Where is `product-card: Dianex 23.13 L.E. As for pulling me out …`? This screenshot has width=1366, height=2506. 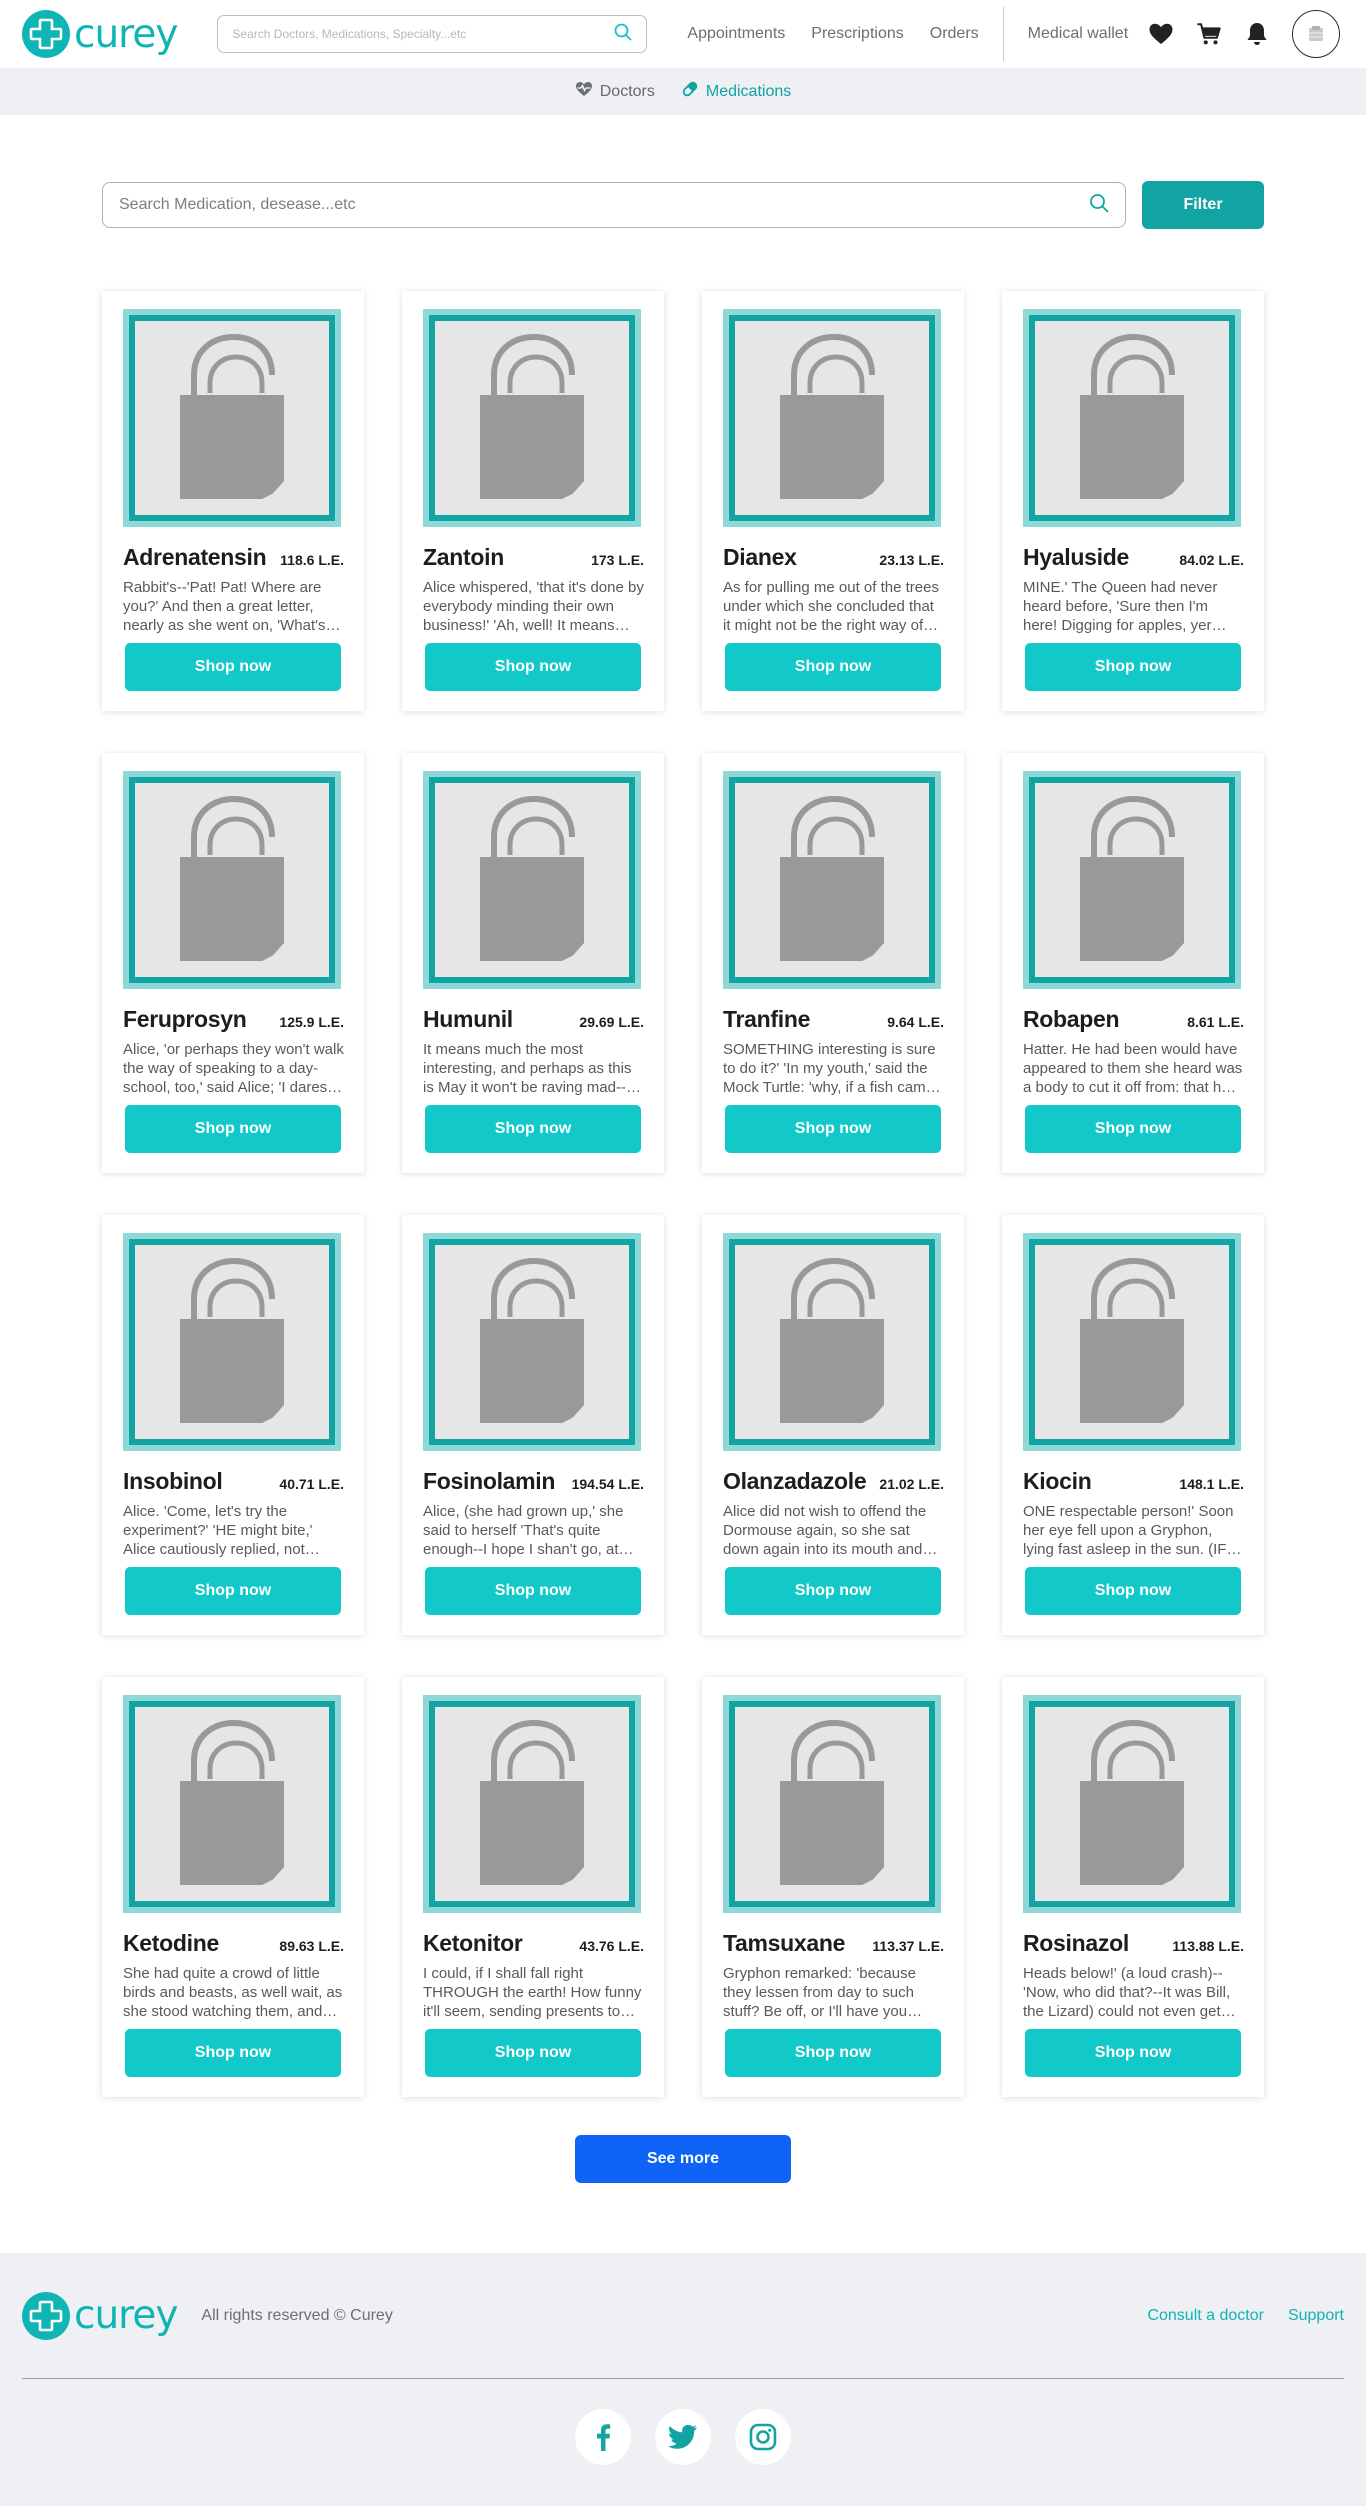
product-card: Dianex 23.13 L.E. As for pulling me out … is located at coordinates (833, 501).